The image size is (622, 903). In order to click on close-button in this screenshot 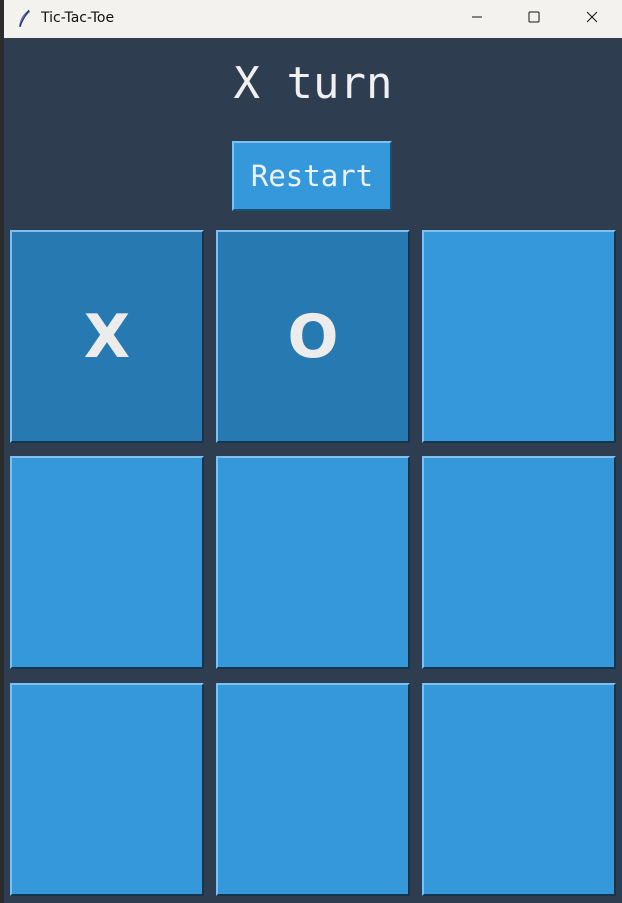, I will do `click(592, 19)`.